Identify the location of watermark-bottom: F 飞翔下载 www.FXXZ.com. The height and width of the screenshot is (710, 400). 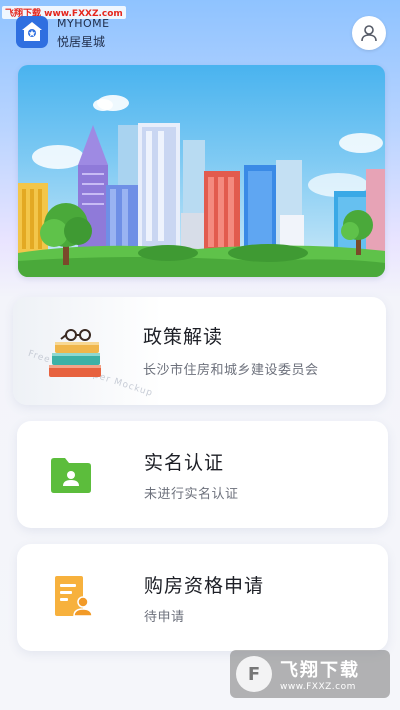
(310, 674).